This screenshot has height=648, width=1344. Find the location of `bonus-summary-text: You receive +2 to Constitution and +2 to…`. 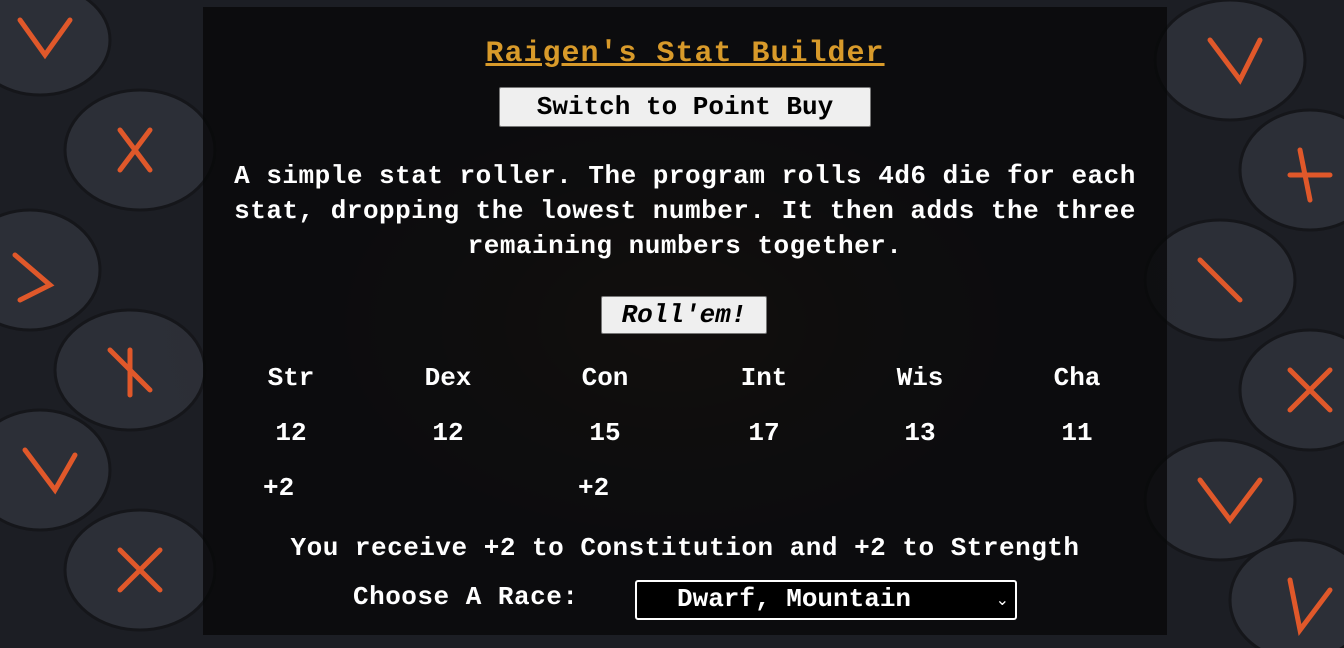

bonus-summary-text: You receive +2 to Constitution and +2 to… is located at coordinates (685, 548).